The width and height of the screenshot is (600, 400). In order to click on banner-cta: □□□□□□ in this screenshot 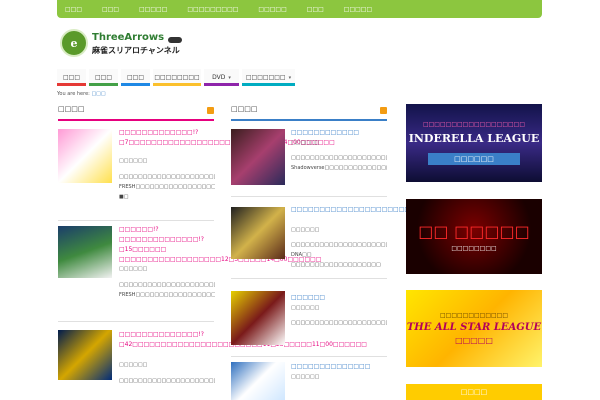, I will do `click(474, 159)`.